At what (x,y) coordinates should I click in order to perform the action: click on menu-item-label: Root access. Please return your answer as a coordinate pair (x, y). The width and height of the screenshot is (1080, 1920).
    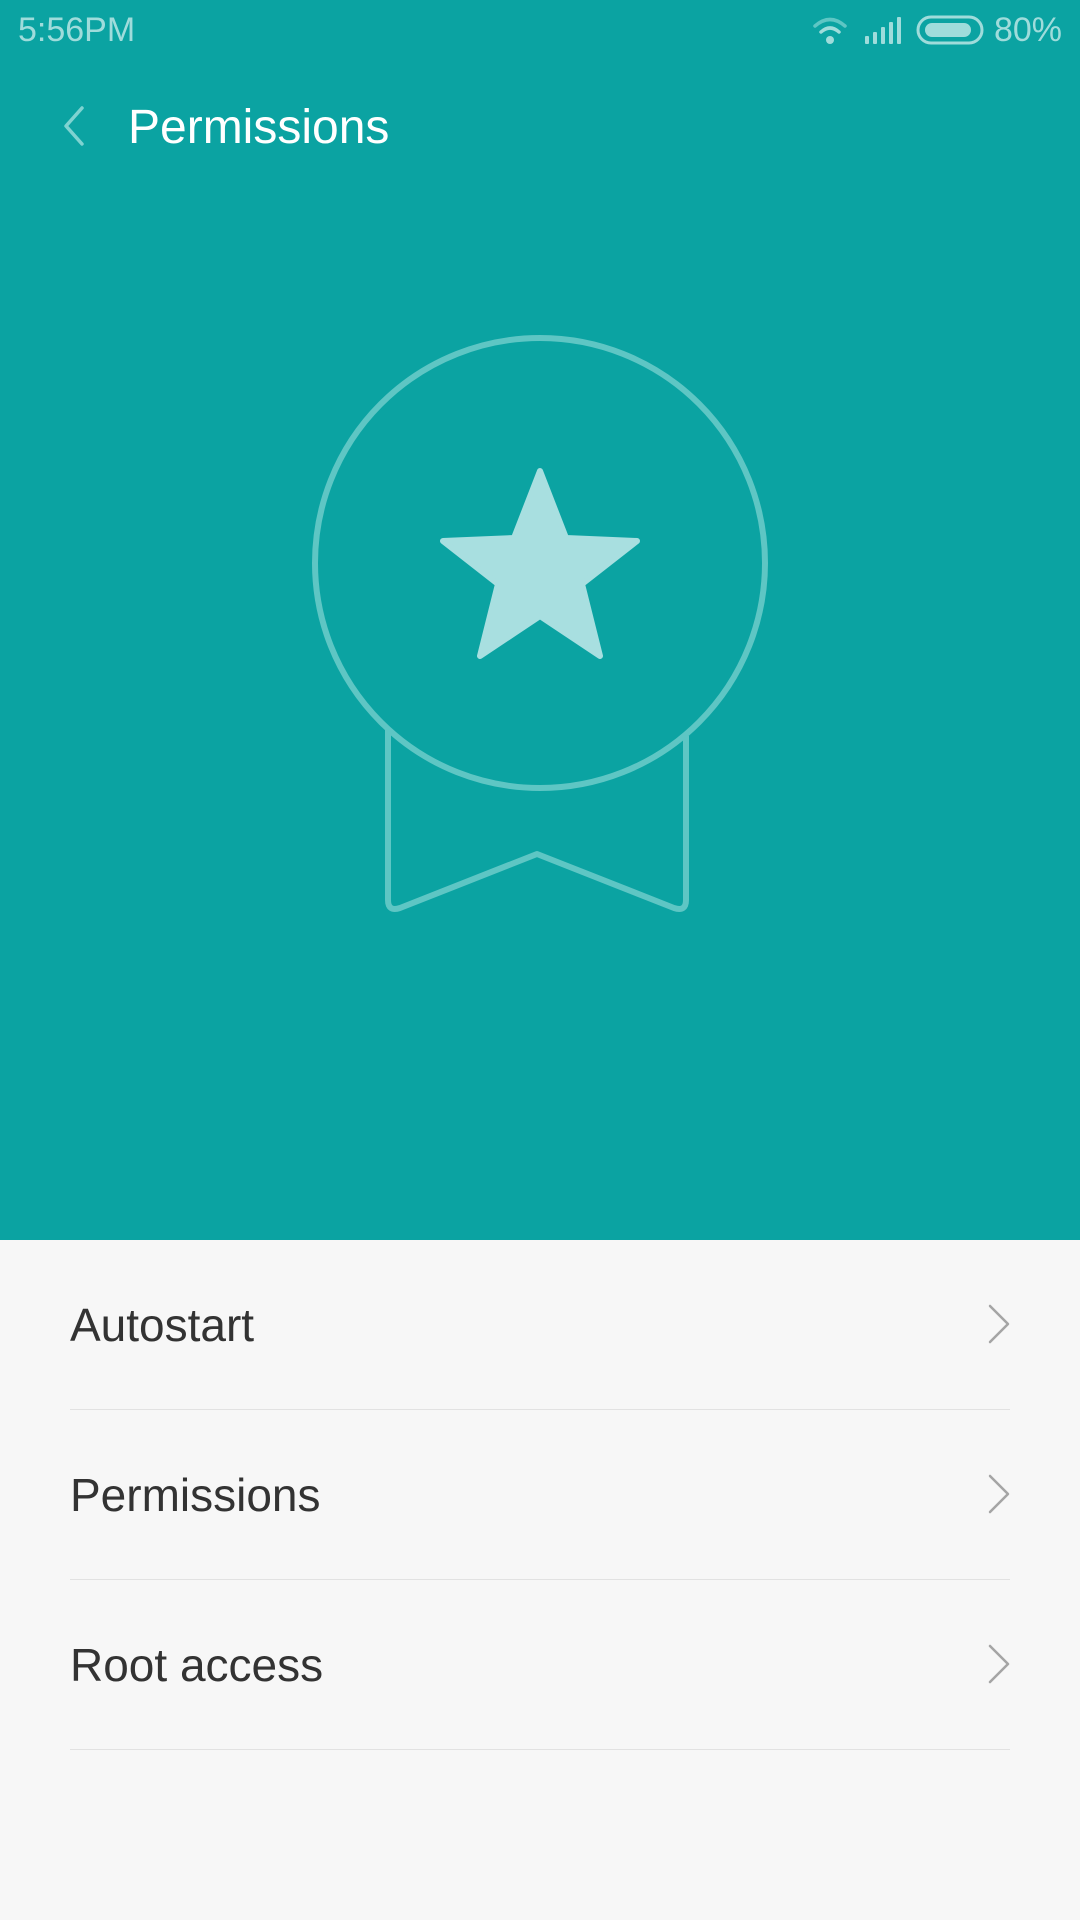
    Looking at the image, I should click on (197, 1665).